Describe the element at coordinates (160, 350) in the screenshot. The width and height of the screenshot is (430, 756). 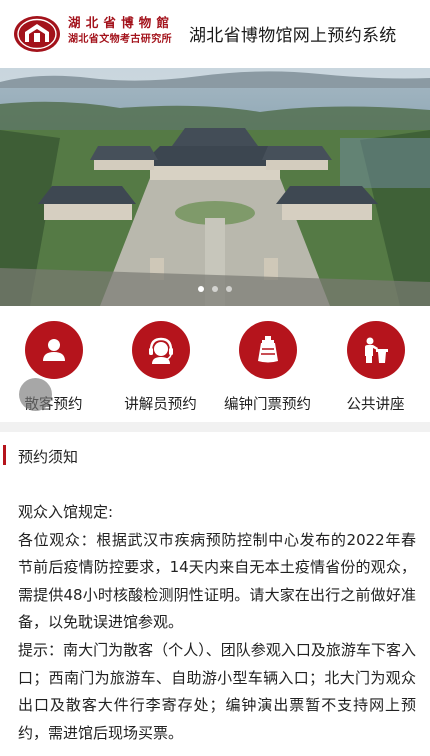
I see `headset-guide-icon` at that location.